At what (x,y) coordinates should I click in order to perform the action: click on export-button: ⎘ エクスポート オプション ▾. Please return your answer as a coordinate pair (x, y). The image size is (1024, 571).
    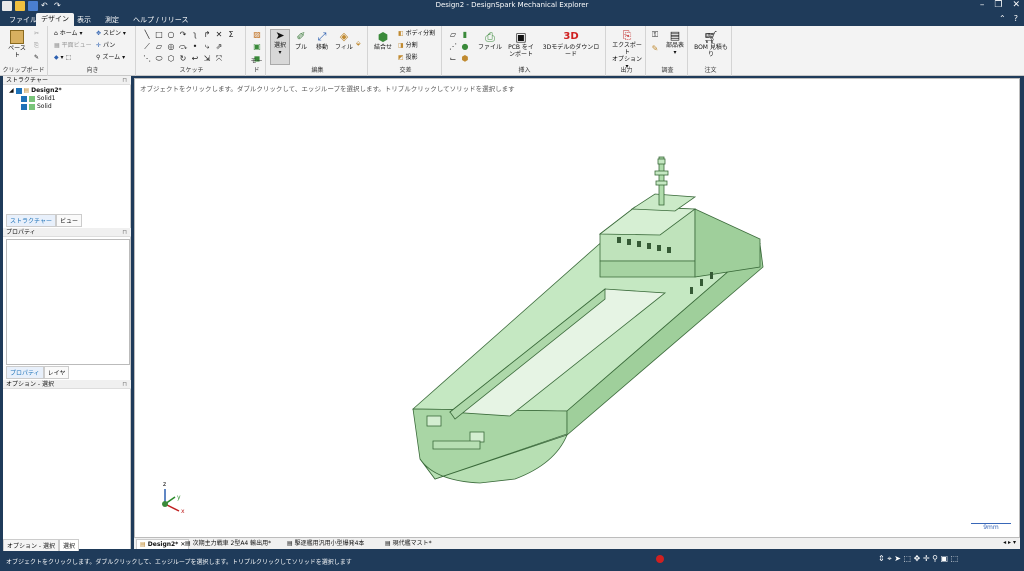
    Looking at the image, I should click on (627, 50).